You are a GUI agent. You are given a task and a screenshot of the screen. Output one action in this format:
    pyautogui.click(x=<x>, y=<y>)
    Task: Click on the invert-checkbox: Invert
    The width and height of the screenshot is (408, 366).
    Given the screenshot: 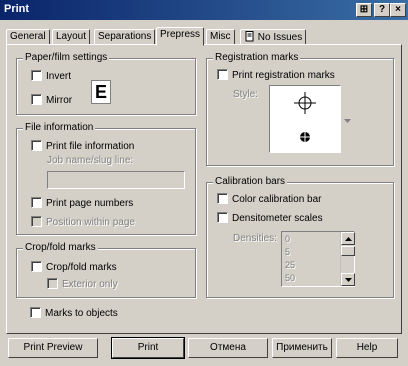 What is the action you would take?
    pyautogui.click(x=51, y=77)
    